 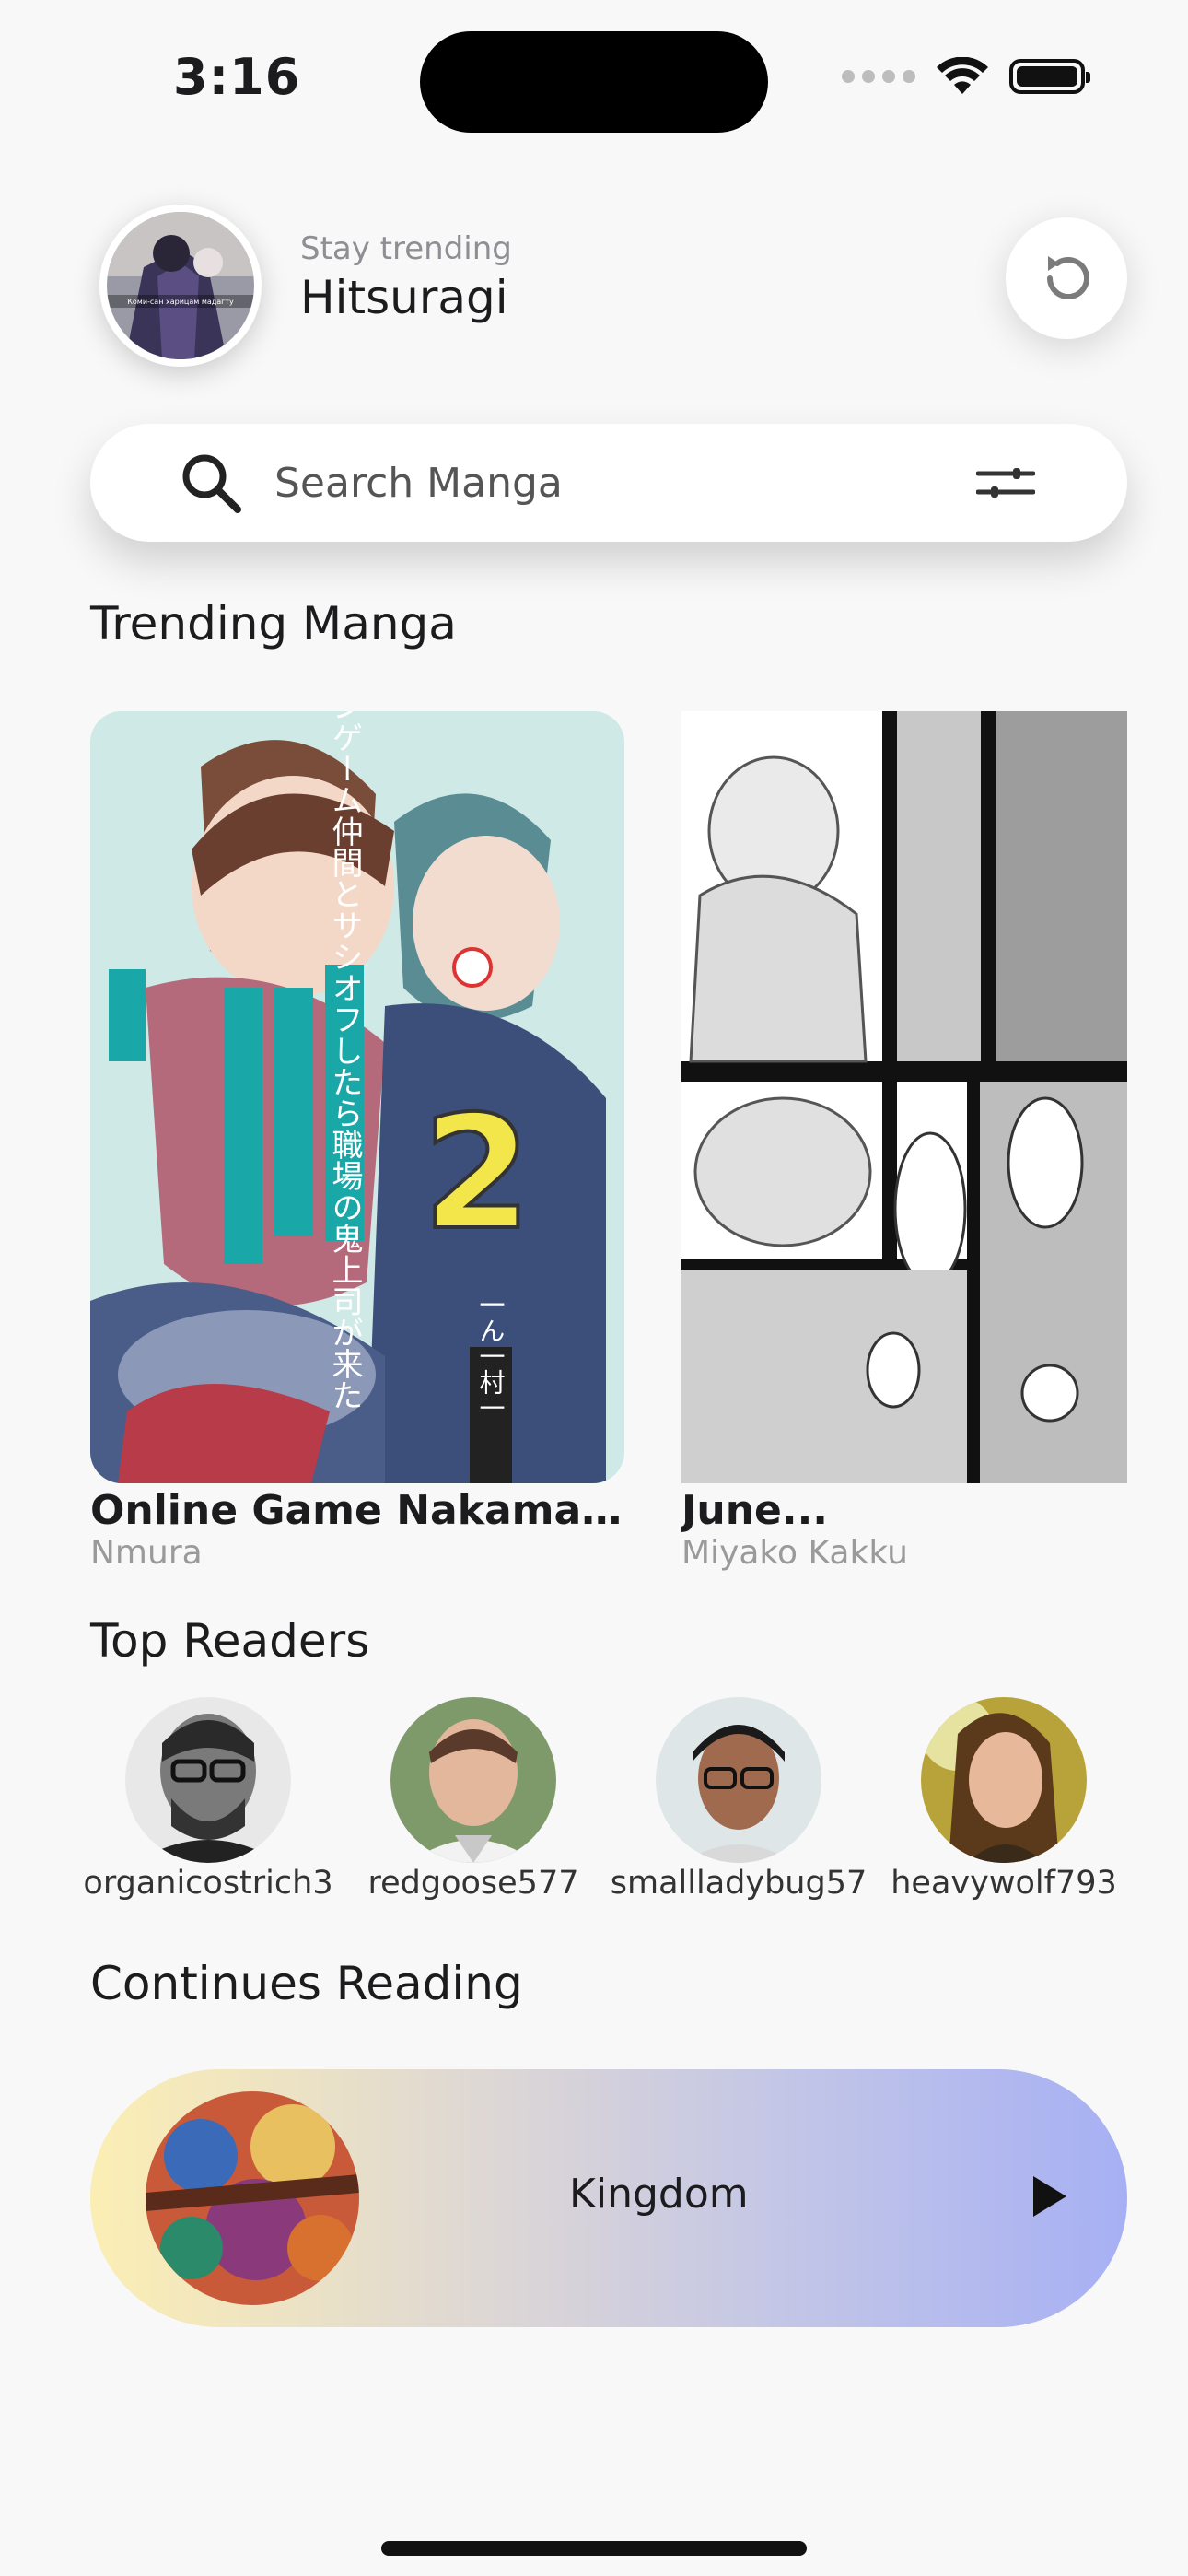 What do you see at coordinates (594, 2548) in the screenshot?
I see `home-indicator` at bounding box center [594, 2548].